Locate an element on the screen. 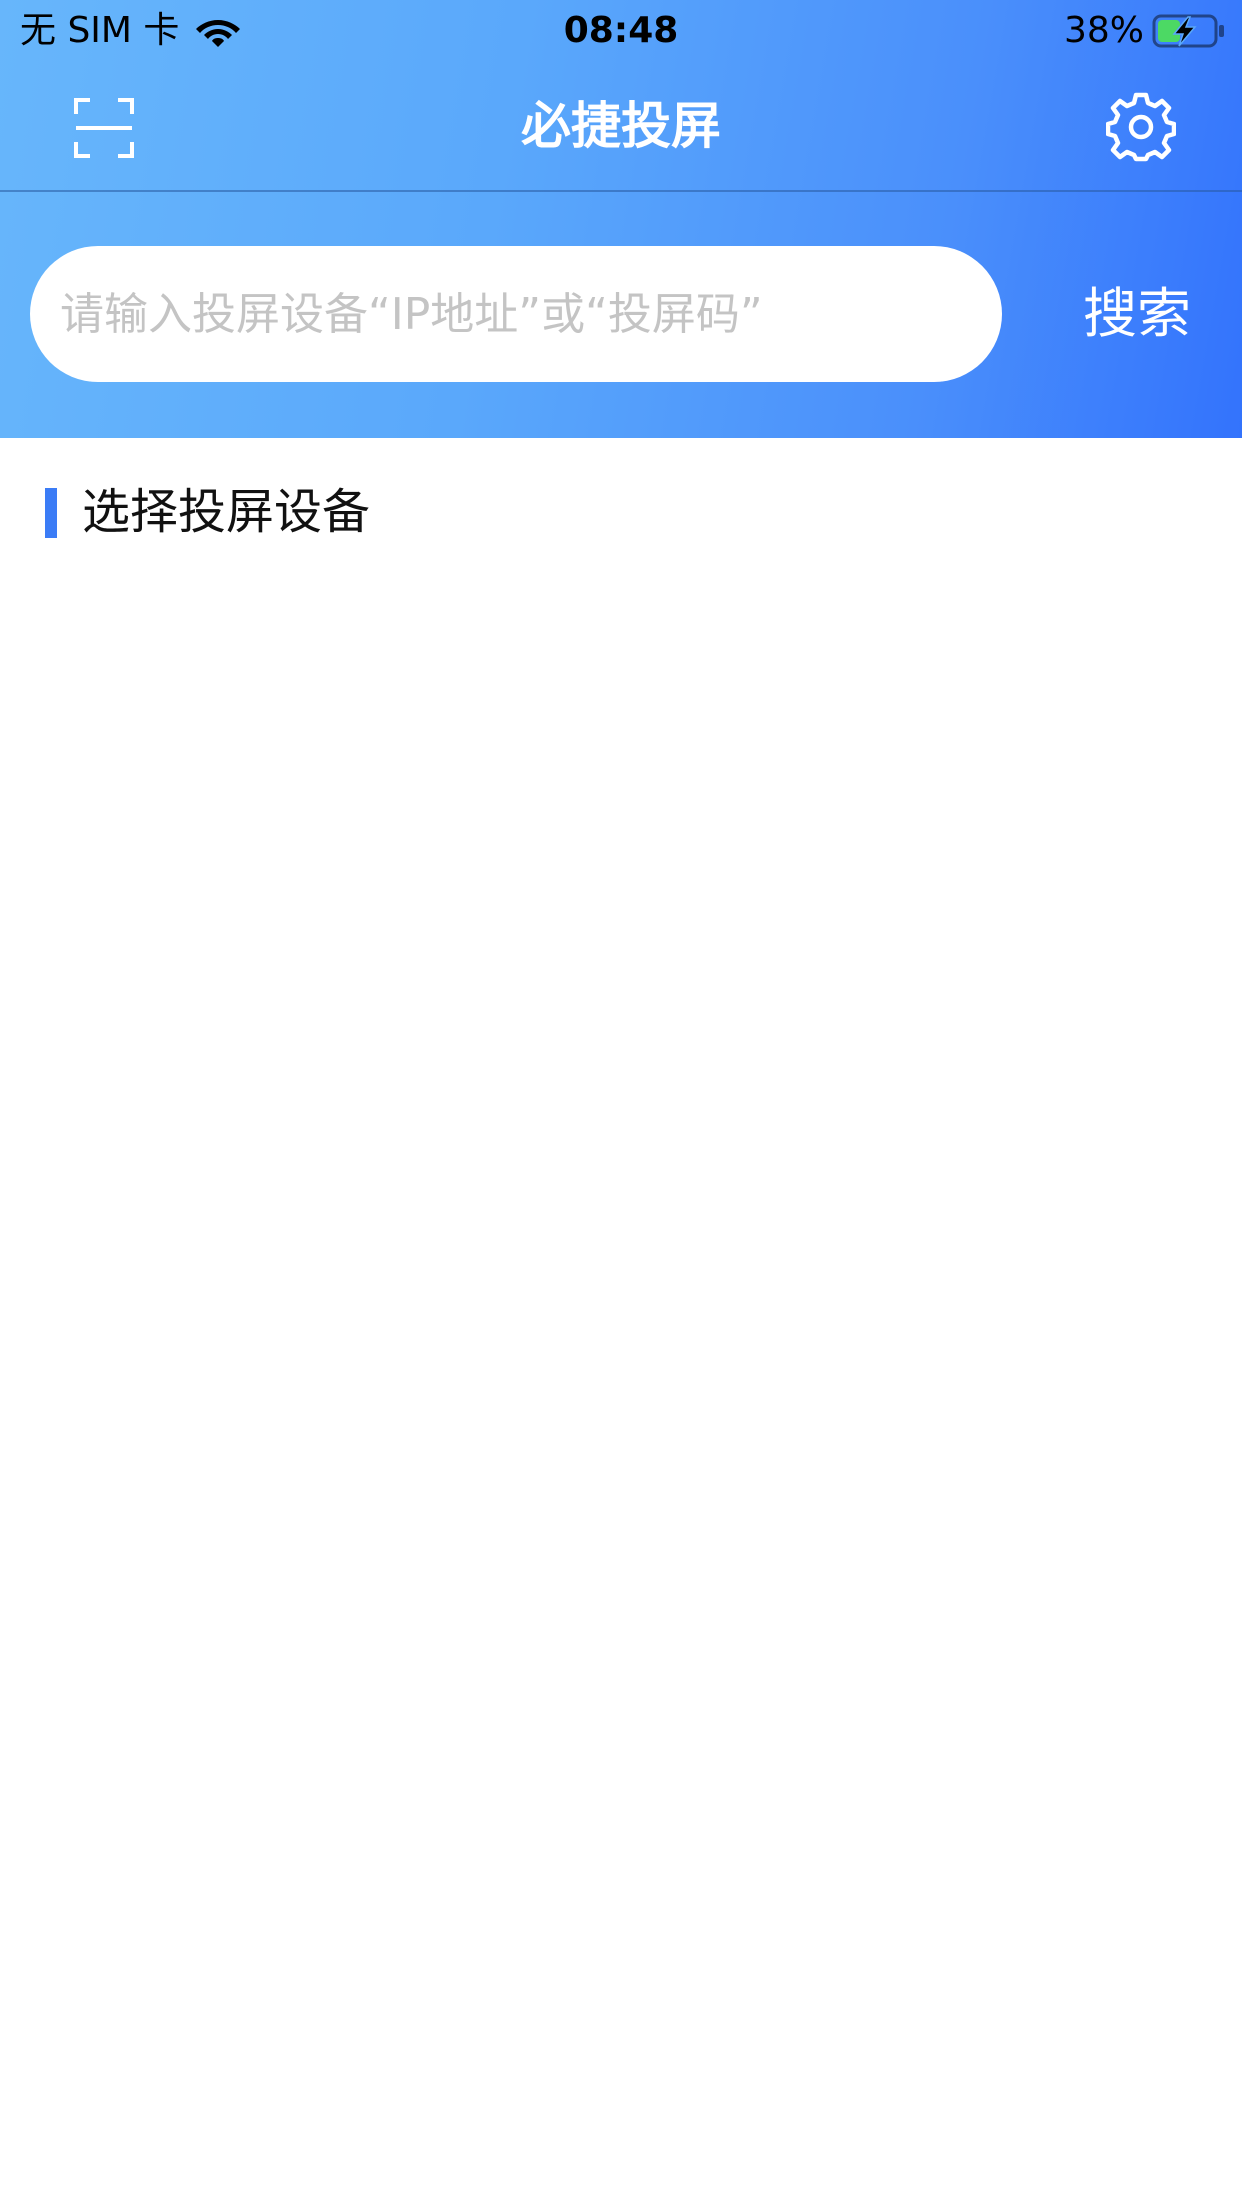  page-title: 必捷投屏 is located at coordinates (621, 126).